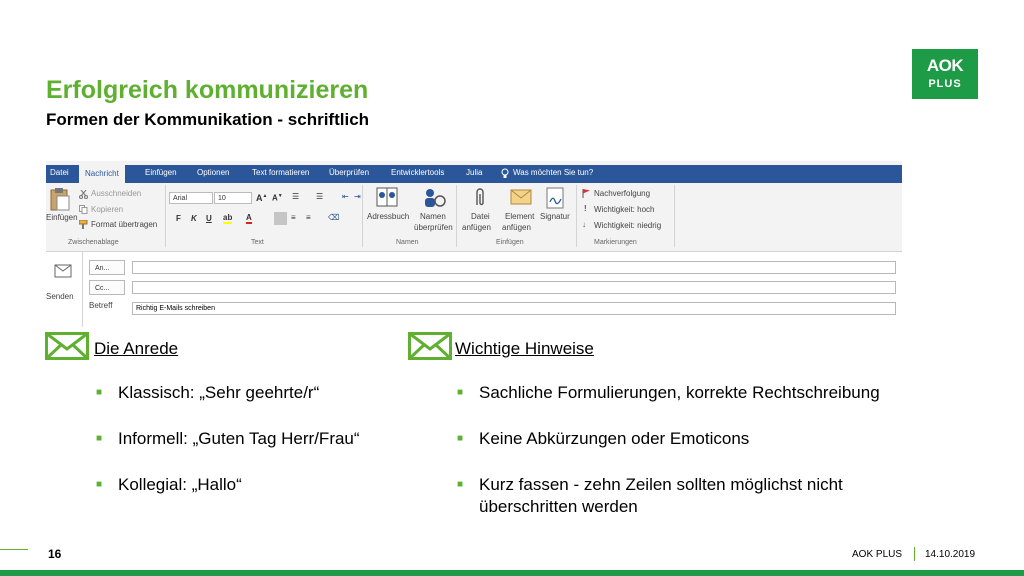 The image size is (1024, 576). What do you see at coordinates (433, 227) in the screenshot?
I see `check-names-label-2: überprüfen` at bounding box center [433, 227].